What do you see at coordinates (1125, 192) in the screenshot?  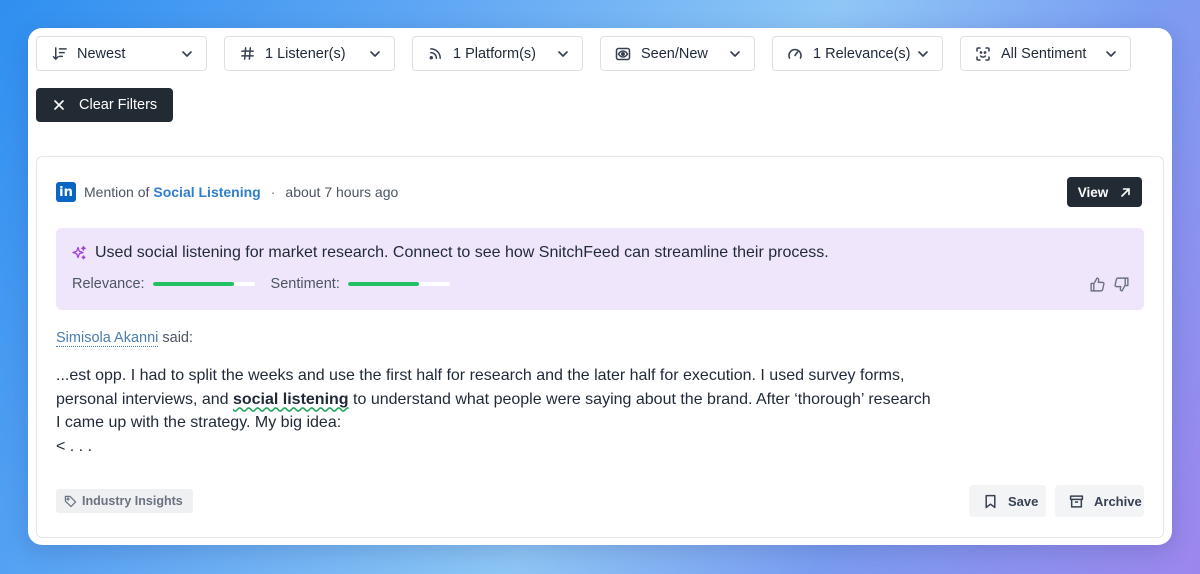 I see `external-link-icon` at bounding box center [1125, 192].